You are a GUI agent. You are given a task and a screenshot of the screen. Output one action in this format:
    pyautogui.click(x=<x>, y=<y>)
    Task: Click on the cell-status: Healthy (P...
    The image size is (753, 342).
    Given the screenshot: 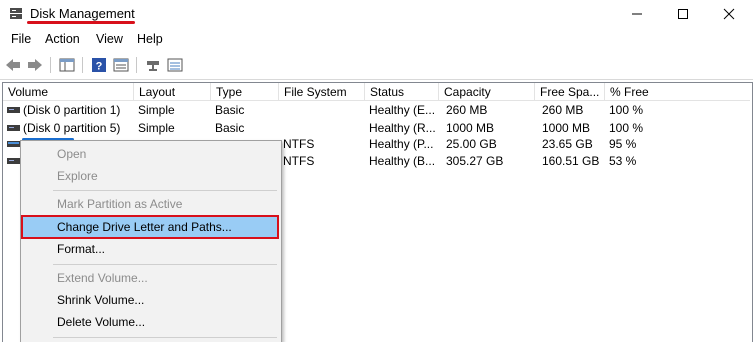 What is the action you would take?
    pyautogui.click(x=401, y=144)
    